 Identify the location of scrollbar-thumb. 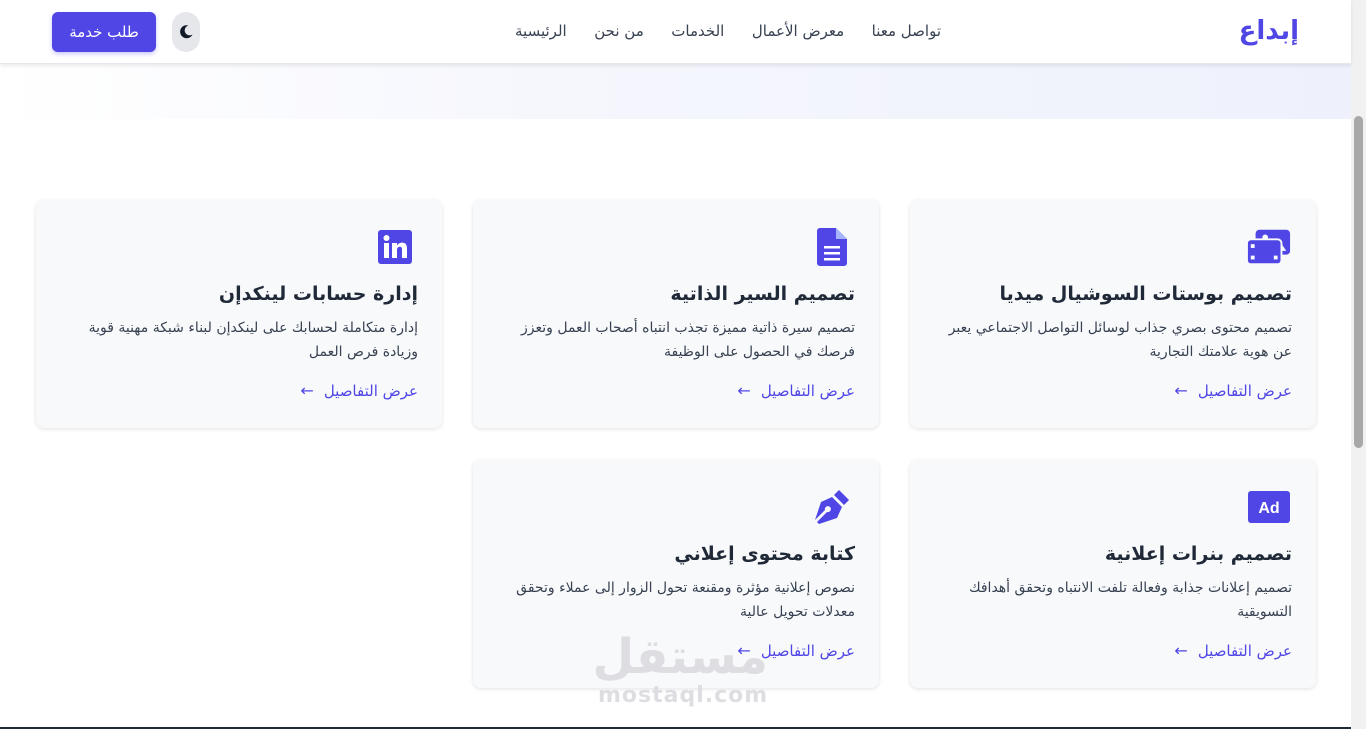
(1358, 282).